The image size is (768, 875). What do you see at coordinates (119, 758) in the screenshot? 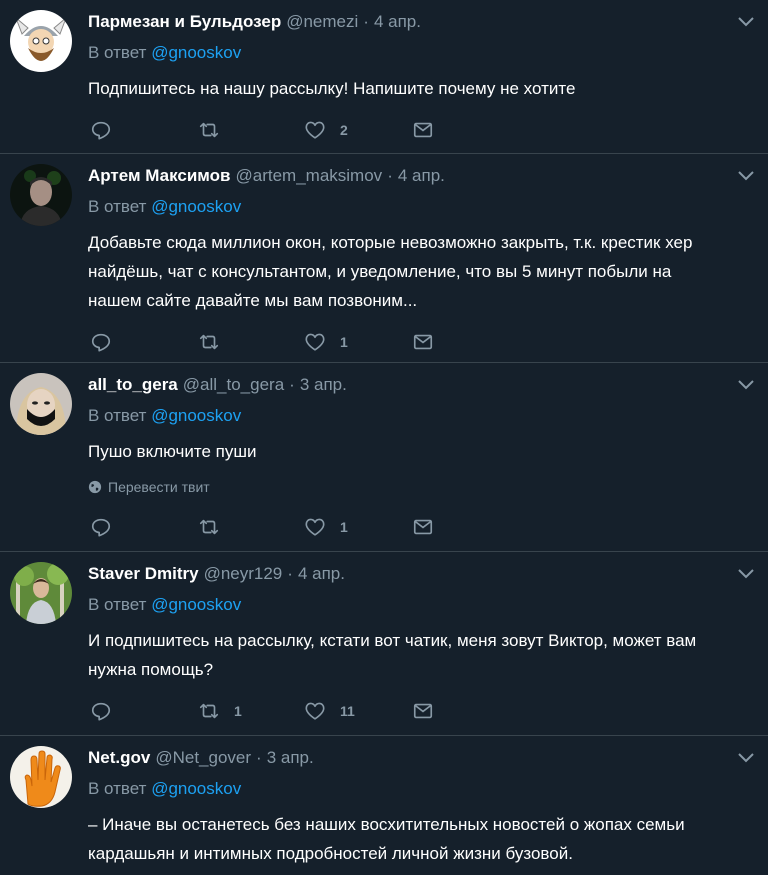
I see `author-name: Net.gov` at bounding box center [119, 758].